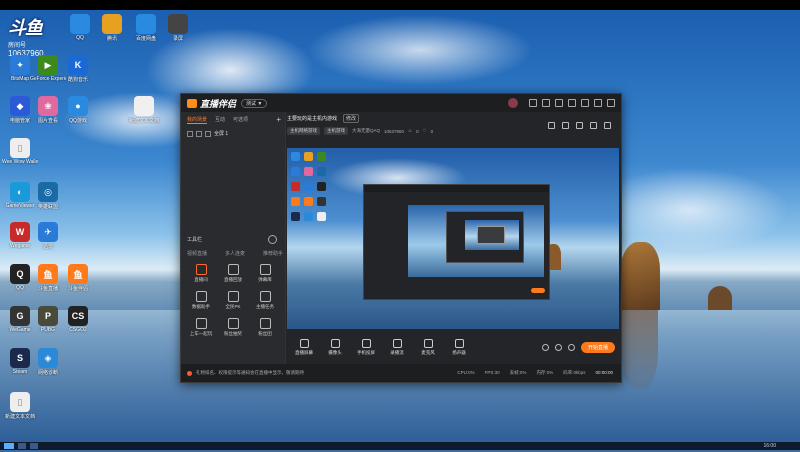 The height and width of the screenshot is (452, 800). What do you see at coordinates (428, 347) in the screenshot?
I see `microphone-button: 麦克风` at bounding box center [428, 347].